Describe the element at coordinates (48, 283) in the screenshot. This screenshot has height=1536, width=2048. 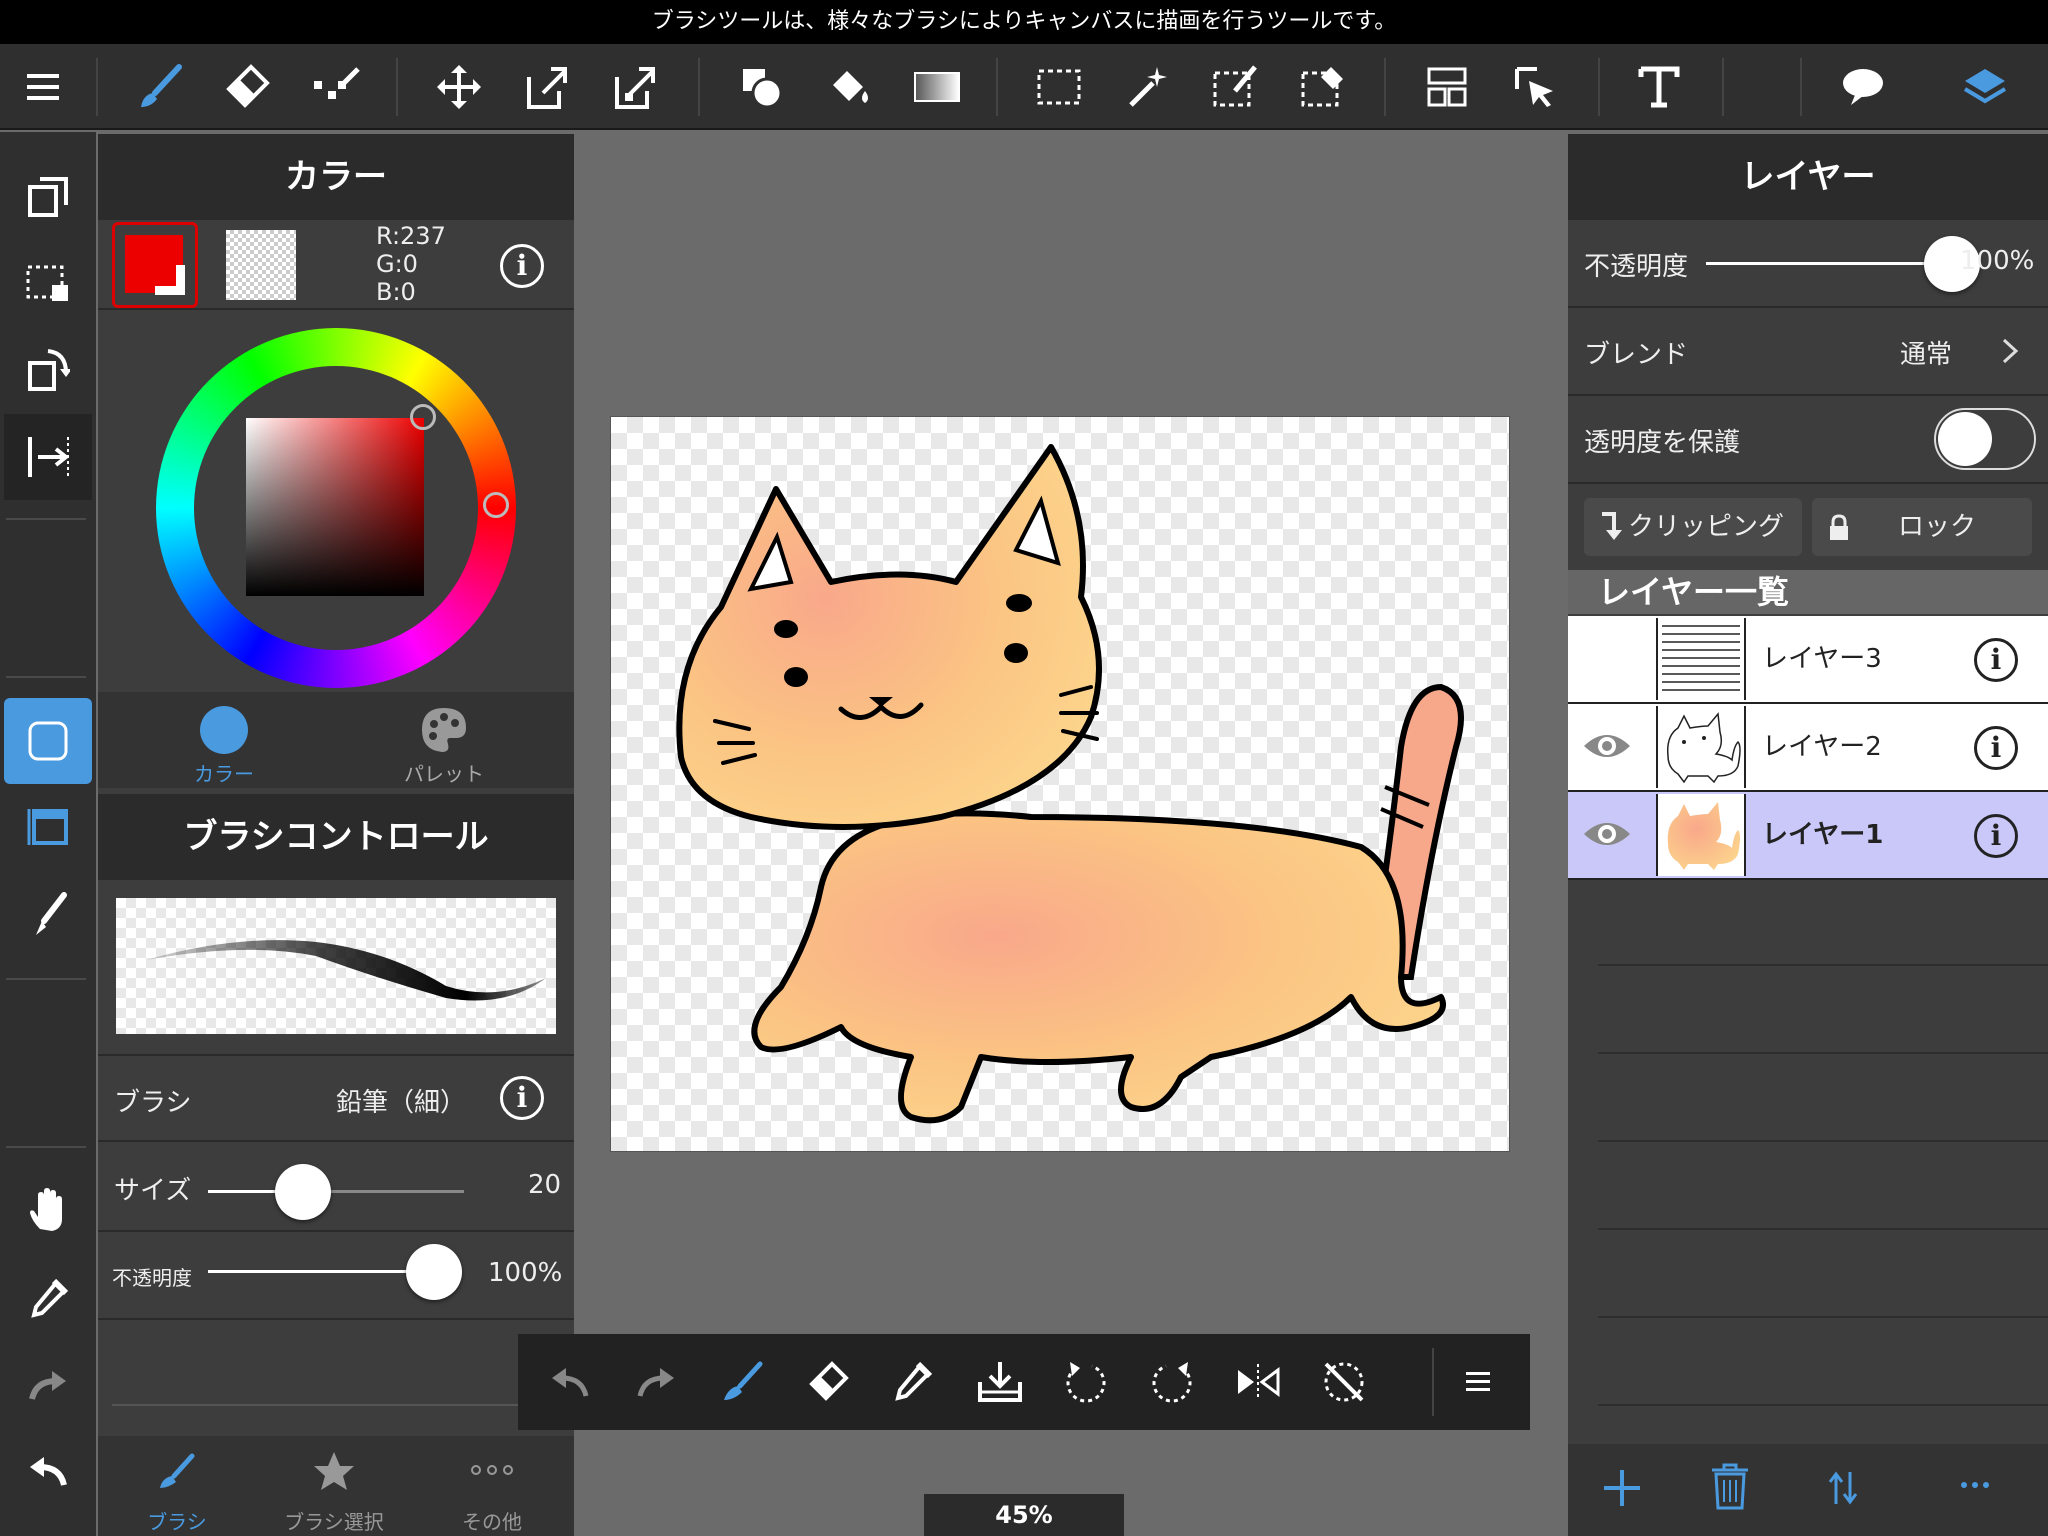
I see `selection-clear-icon` at that location.